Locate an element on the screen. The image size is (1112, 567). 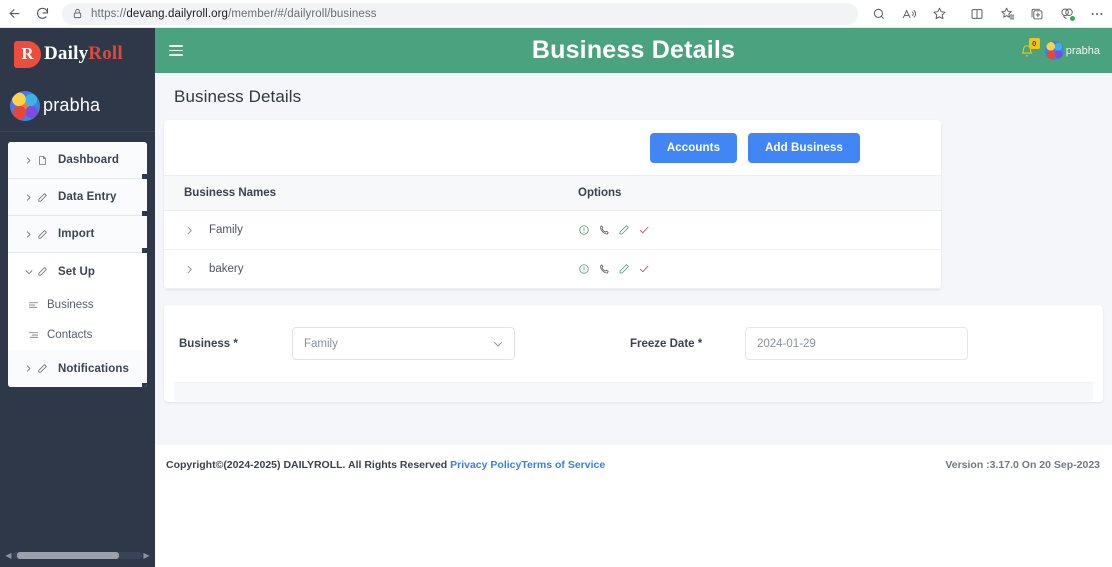
table-row: bakery is located at coordinates (552, 269).